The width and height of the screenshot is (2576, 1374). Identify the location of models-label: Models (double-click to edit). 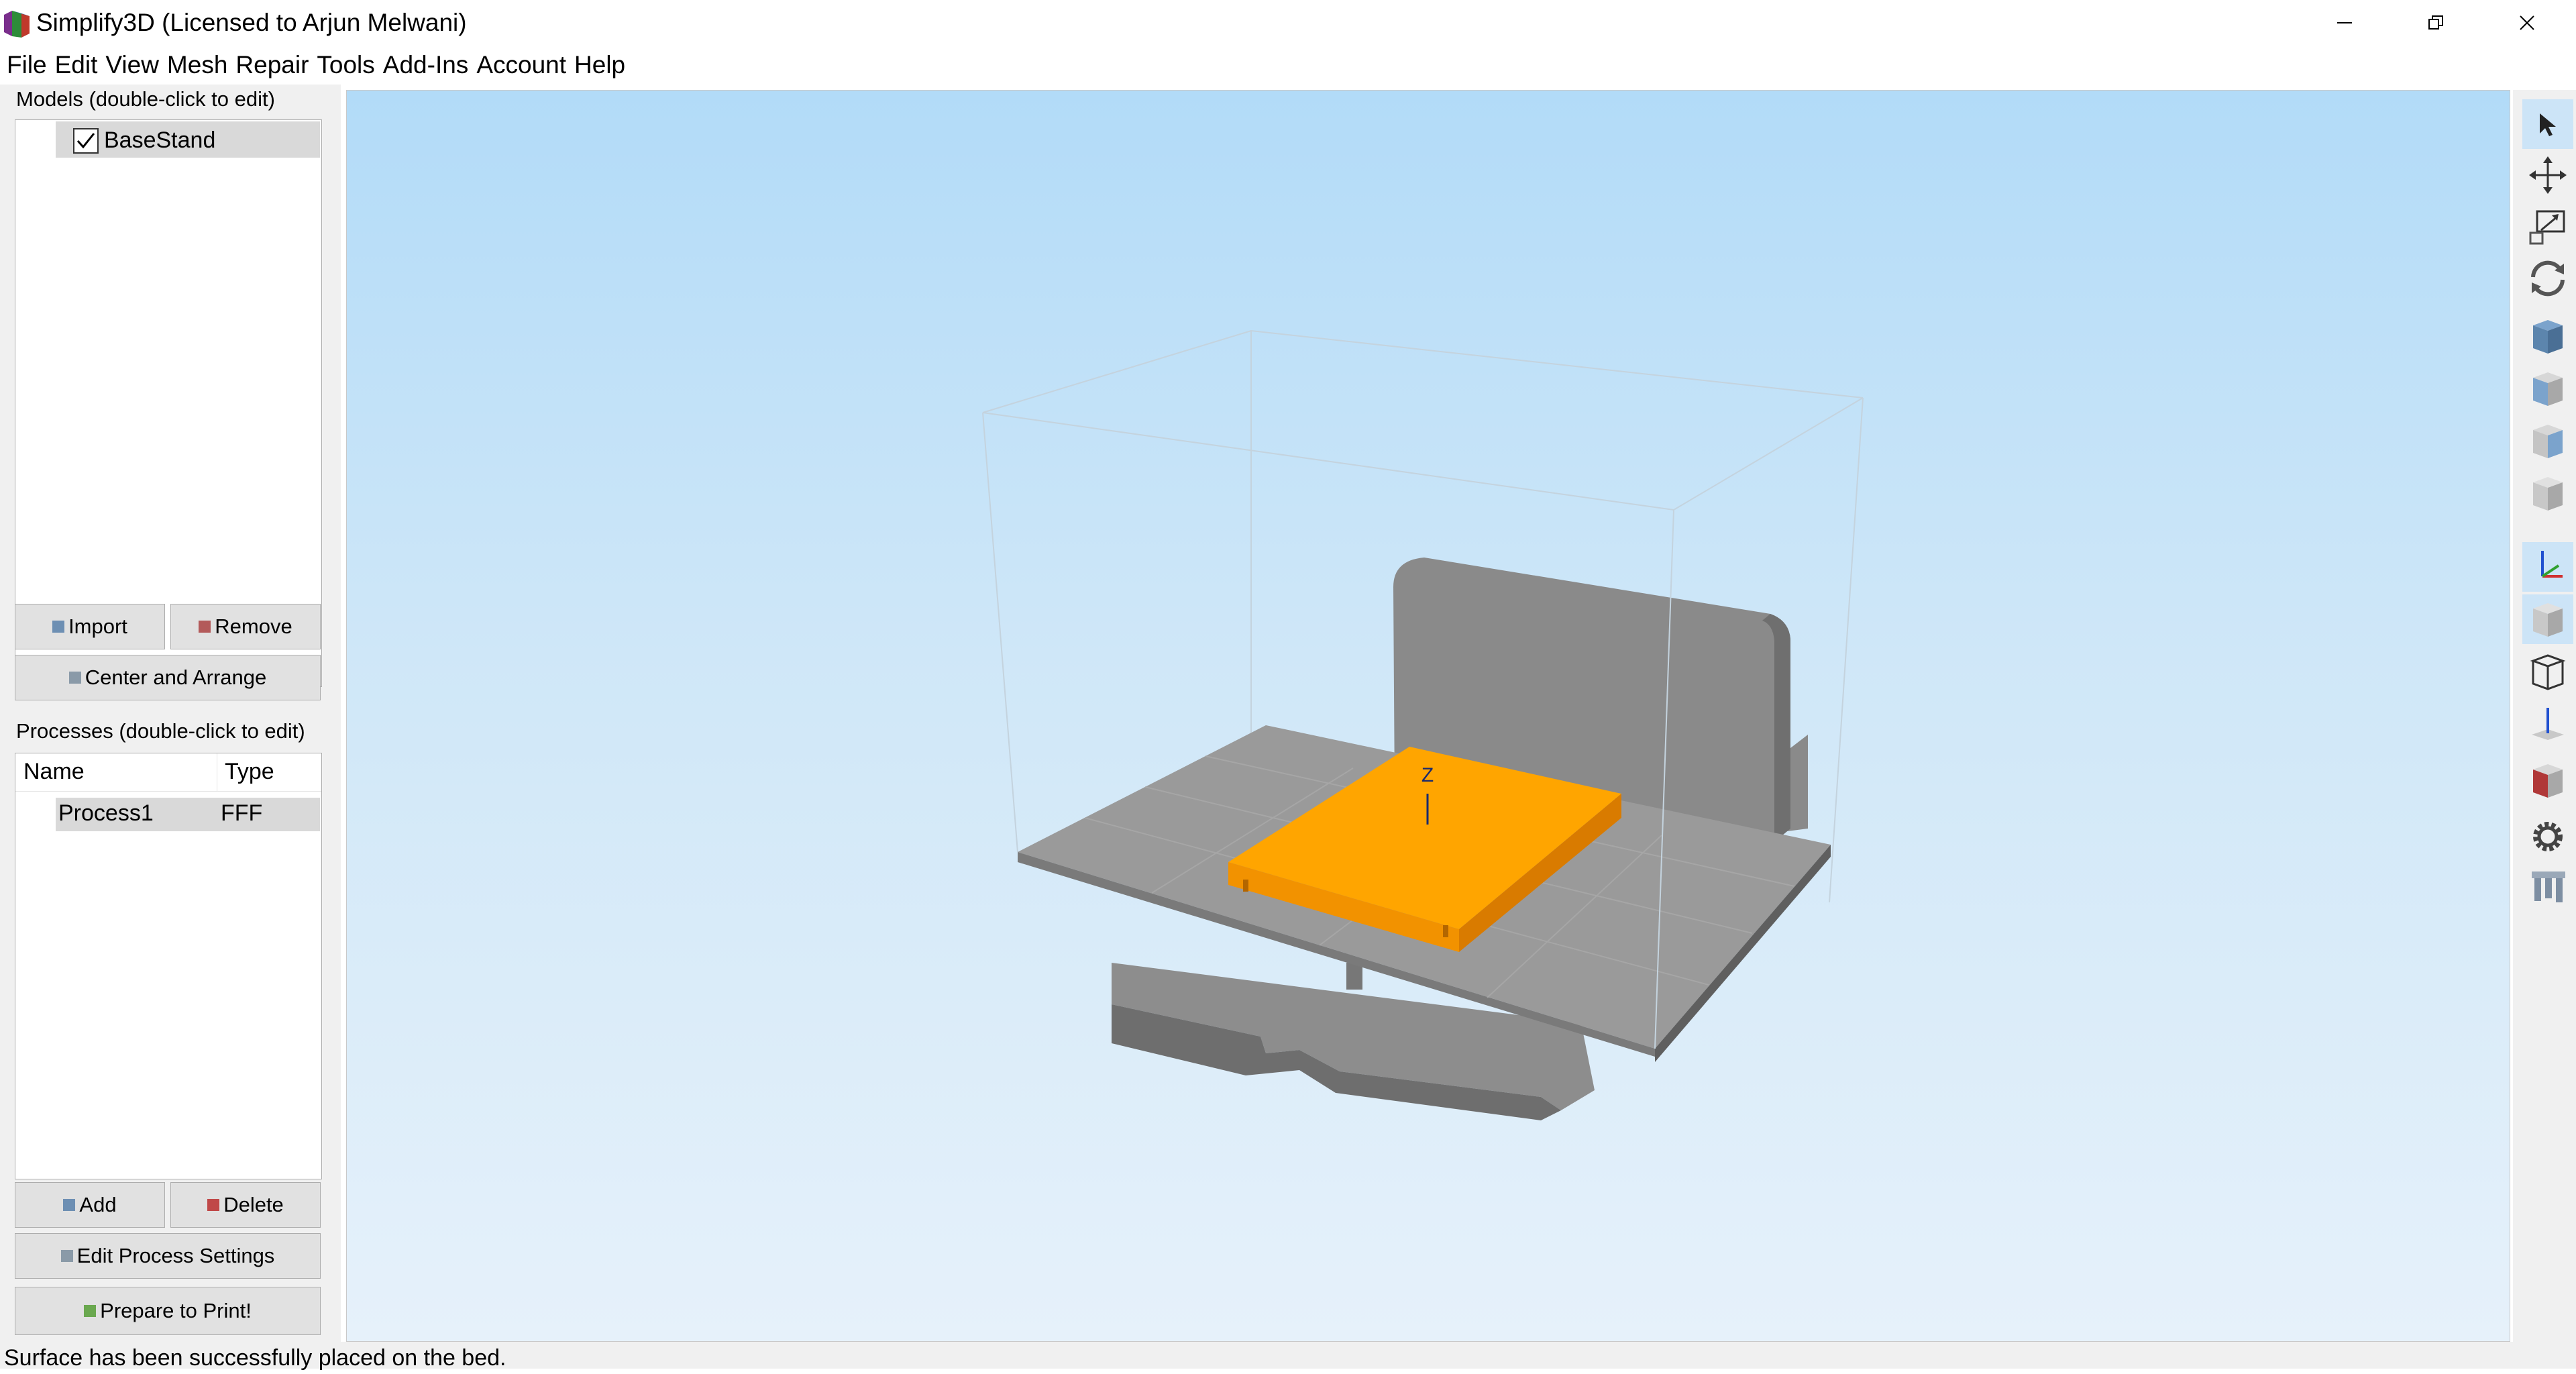
(145, 99).